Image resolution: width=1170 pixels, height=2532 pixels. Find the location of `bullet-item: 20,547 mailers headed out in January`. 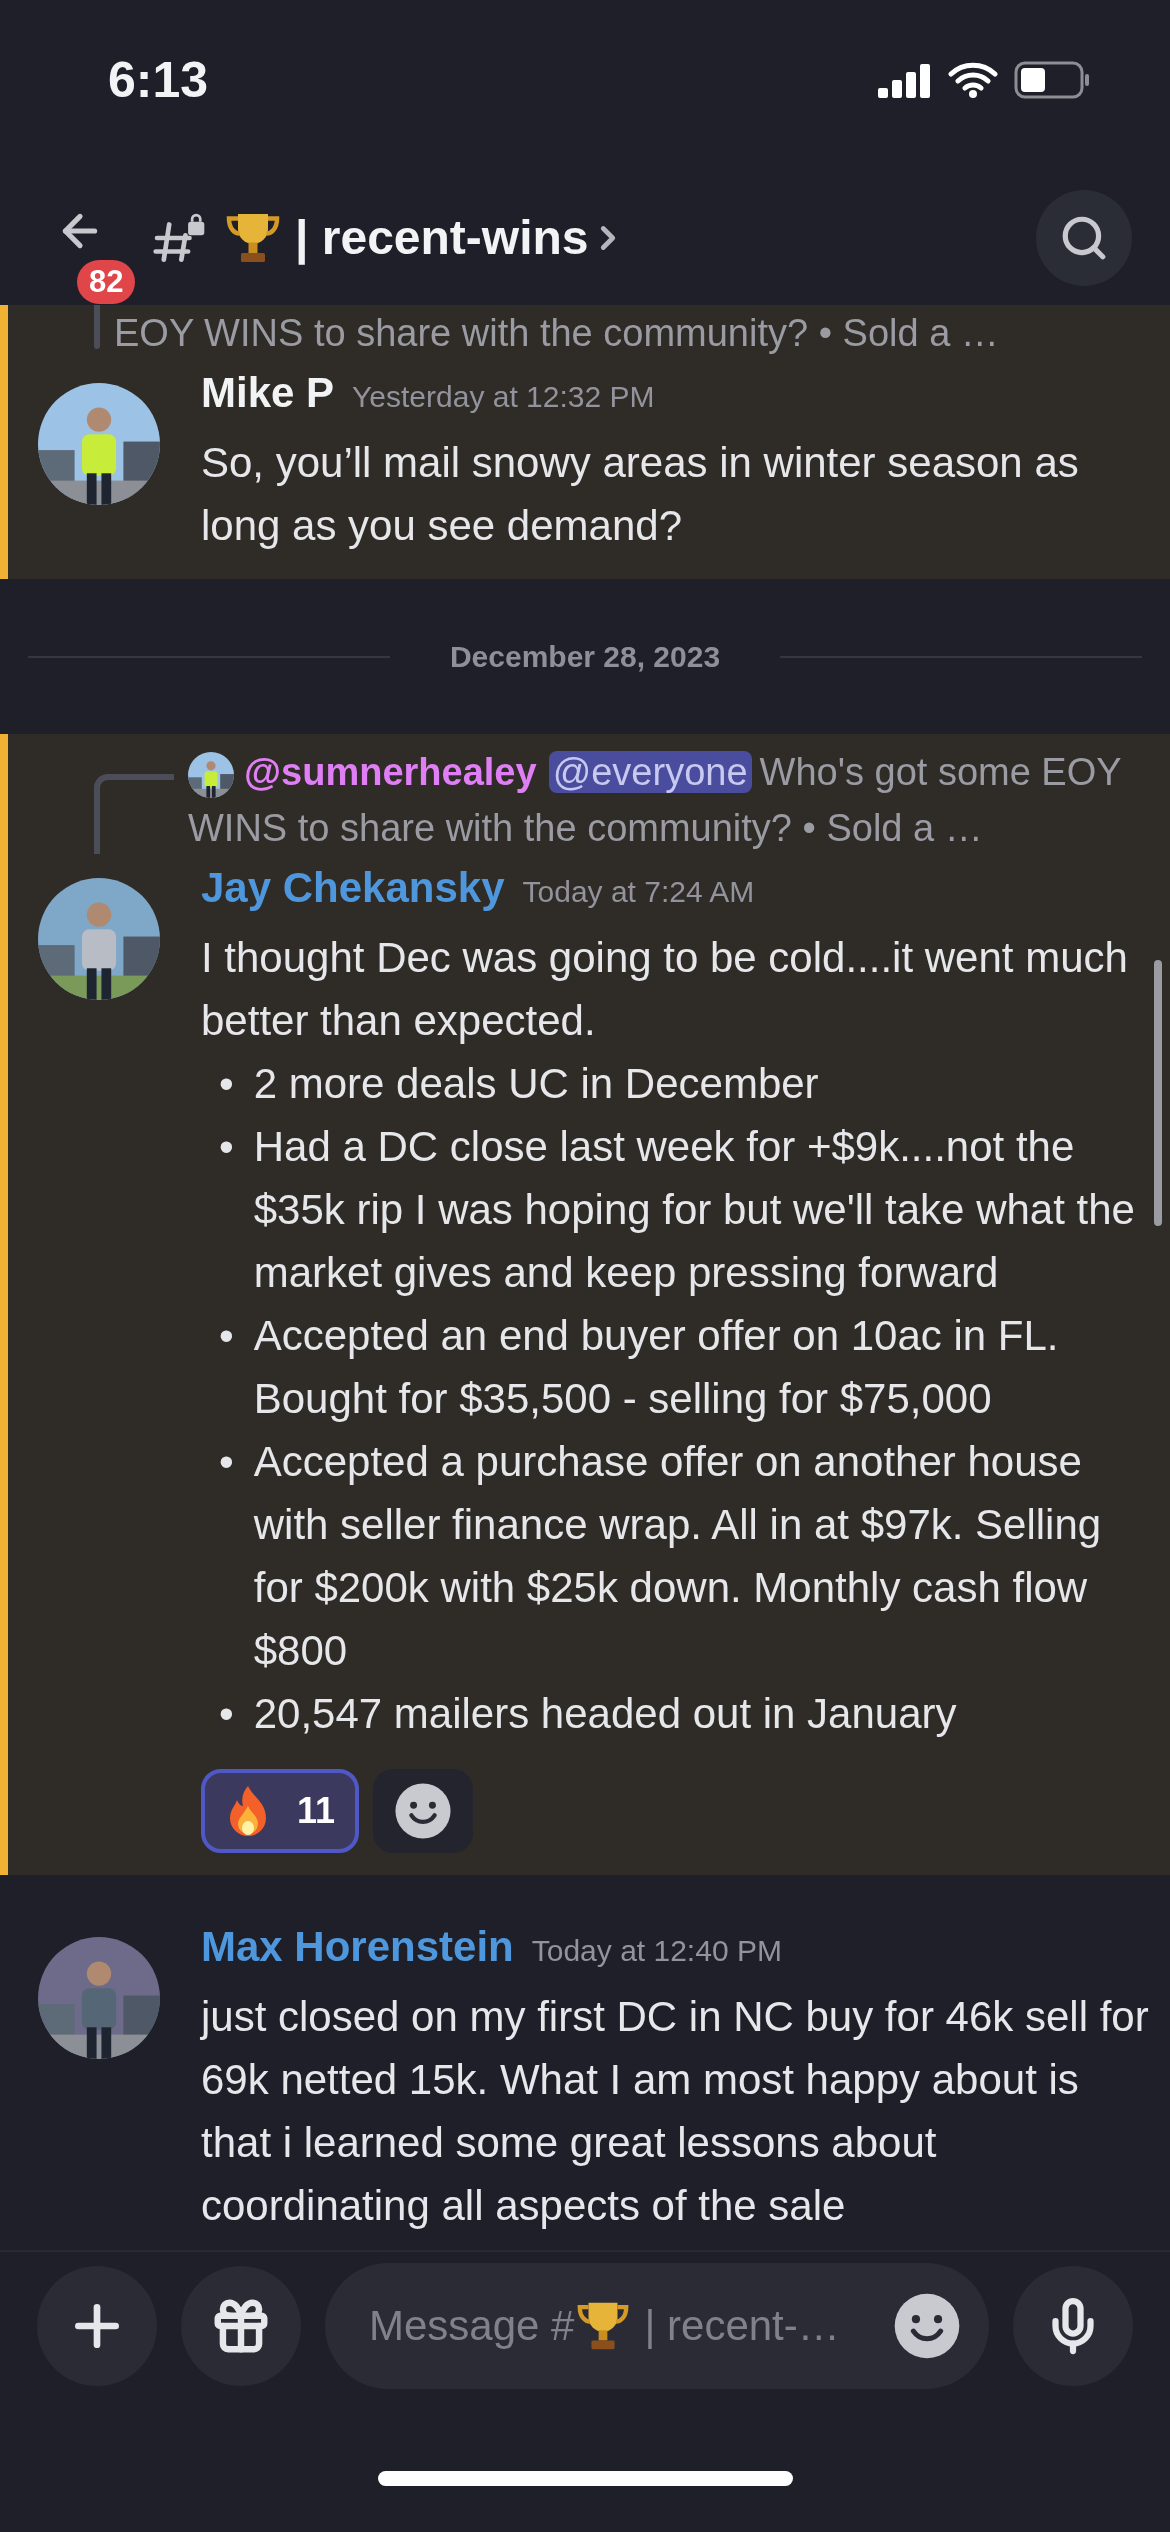

bullet-item: 20,547 mailers headed out in January is located at coordinates (605, 1714).